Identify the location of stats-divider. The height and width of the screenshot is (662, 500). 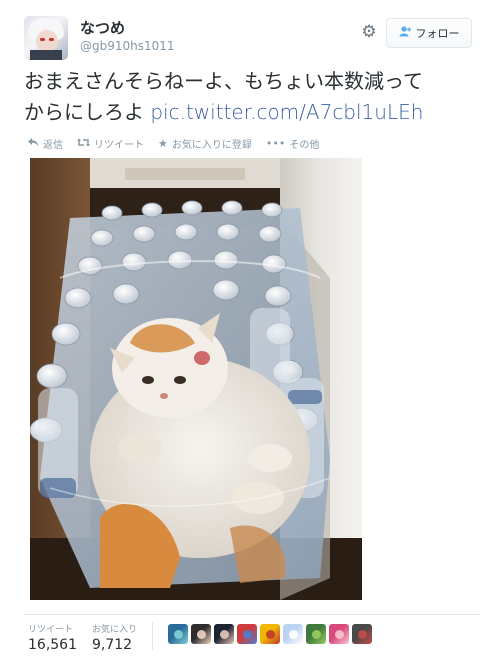
(252, 614).